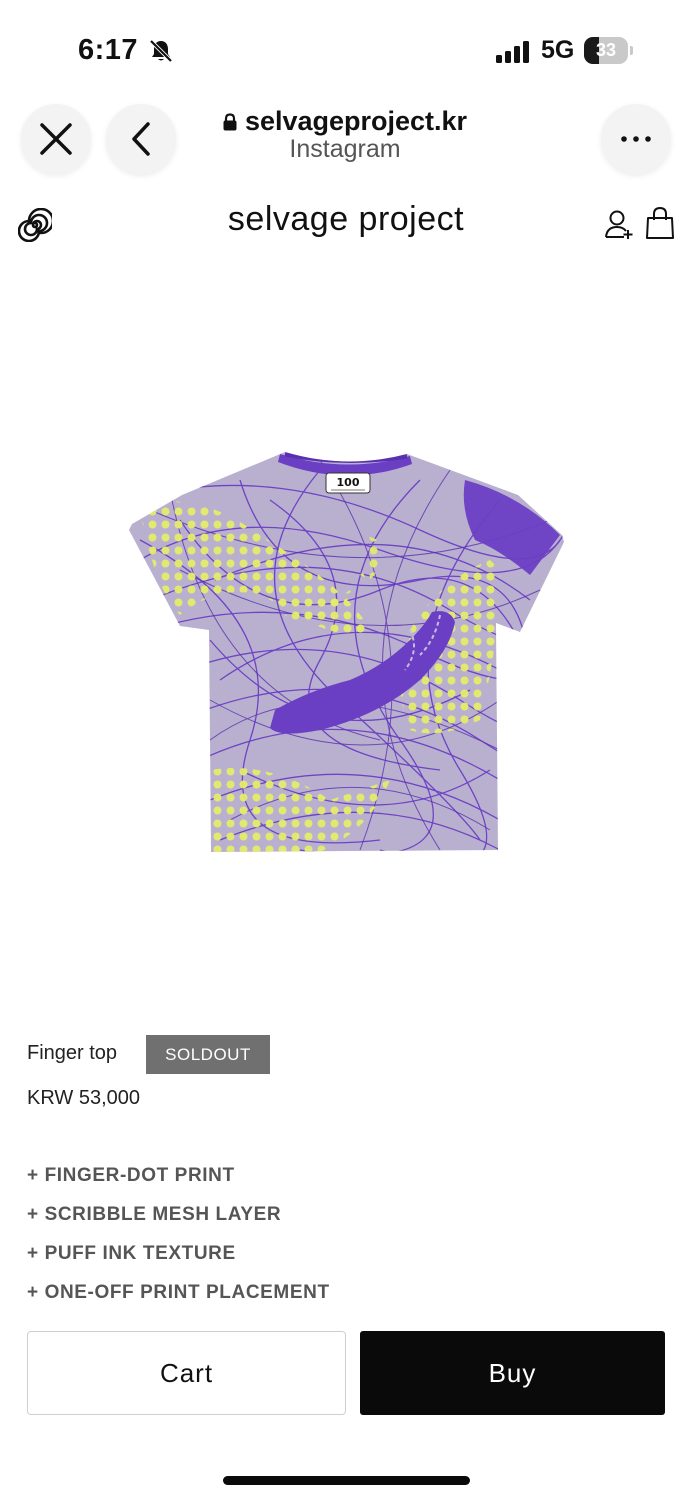 Image resolution: width=692 pixels, height=1500 pixels. Describe the element at coordinates (606, 50) in the screenshot. I see `battery-percent: 33` at that location.